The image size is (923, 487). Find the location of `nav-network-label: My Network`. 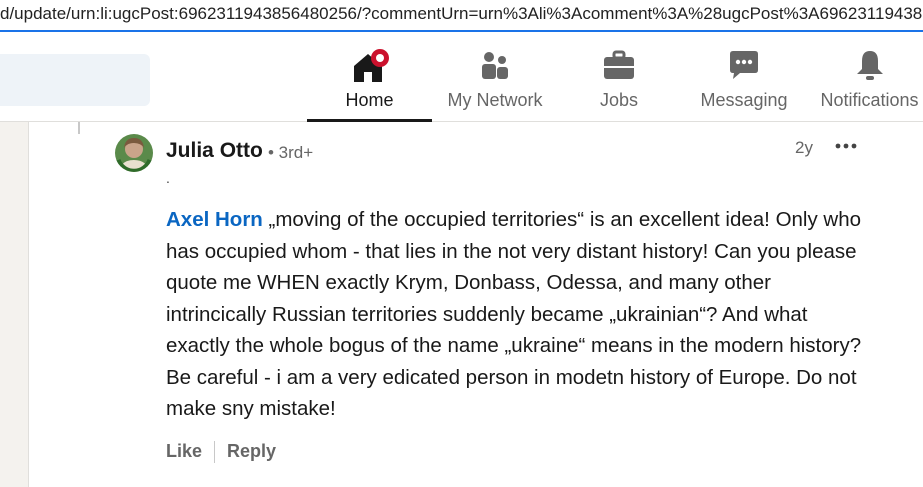

nav-network-label: My Network is located at coordinates (495, 100).